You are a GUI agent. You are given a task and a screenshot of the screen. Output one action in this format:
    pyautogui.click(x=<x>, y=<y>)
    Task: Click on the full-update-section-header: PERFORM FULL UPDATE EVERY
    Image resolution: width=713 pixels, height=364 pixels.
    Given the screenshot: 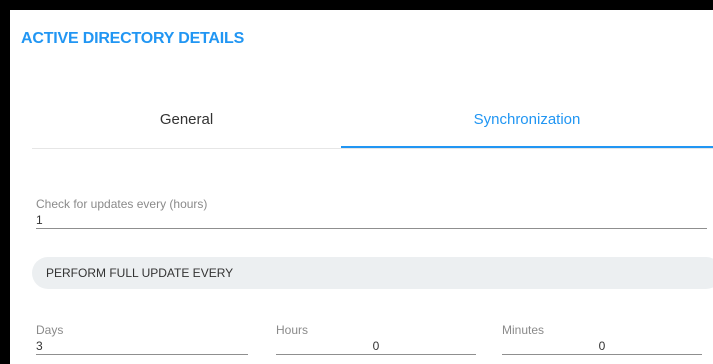 What is the action you would take?
    pyautogui.click(x=372, y=273)
    